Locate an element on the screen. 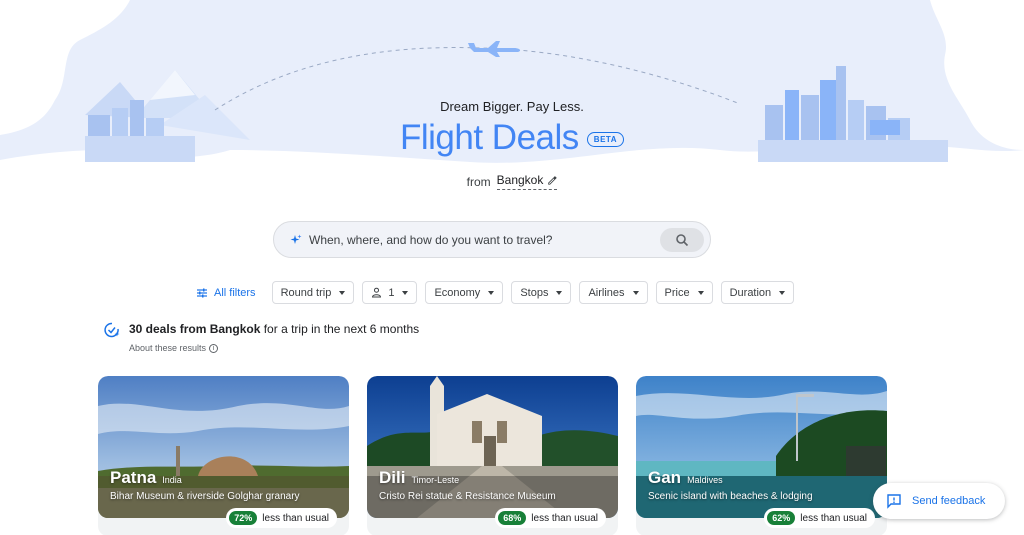  deal-badge: 62% less than usual is located at coordinates (819, 518).